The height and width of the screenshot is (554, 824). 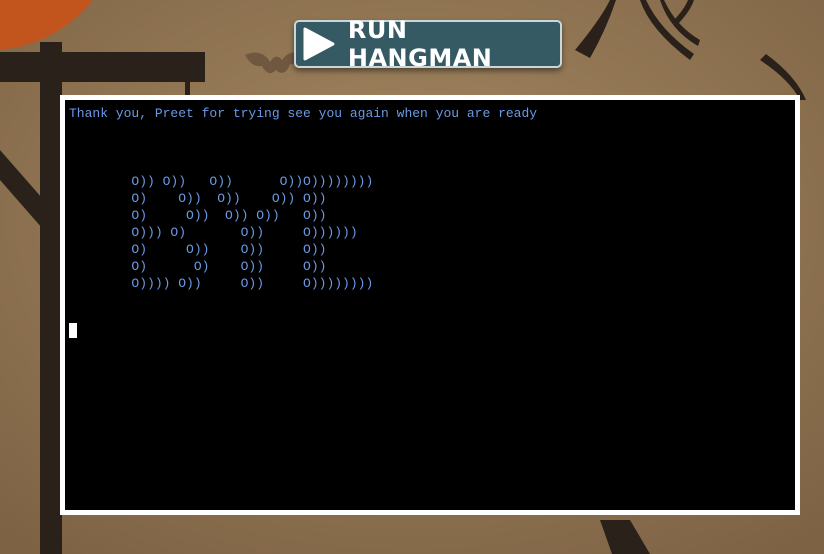 What do you see at coordinates (73, 330) in the screenshot?
I see `terminal-cursor` at bounding box center [73, 330].